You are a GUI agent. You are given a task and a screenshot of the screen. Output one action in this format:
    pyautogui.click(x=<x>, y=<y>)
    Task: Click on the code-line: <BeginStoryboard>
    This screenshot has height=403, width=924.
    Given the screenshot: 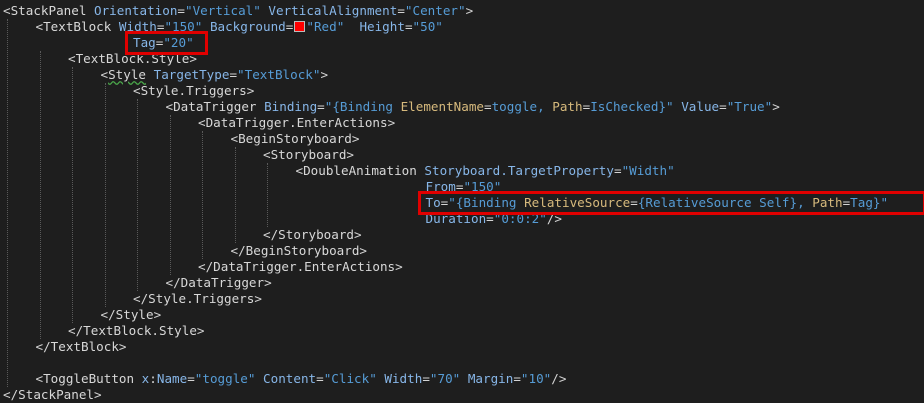 What is the action you would take?
    pyautogui.click(x=462, y=139)
    